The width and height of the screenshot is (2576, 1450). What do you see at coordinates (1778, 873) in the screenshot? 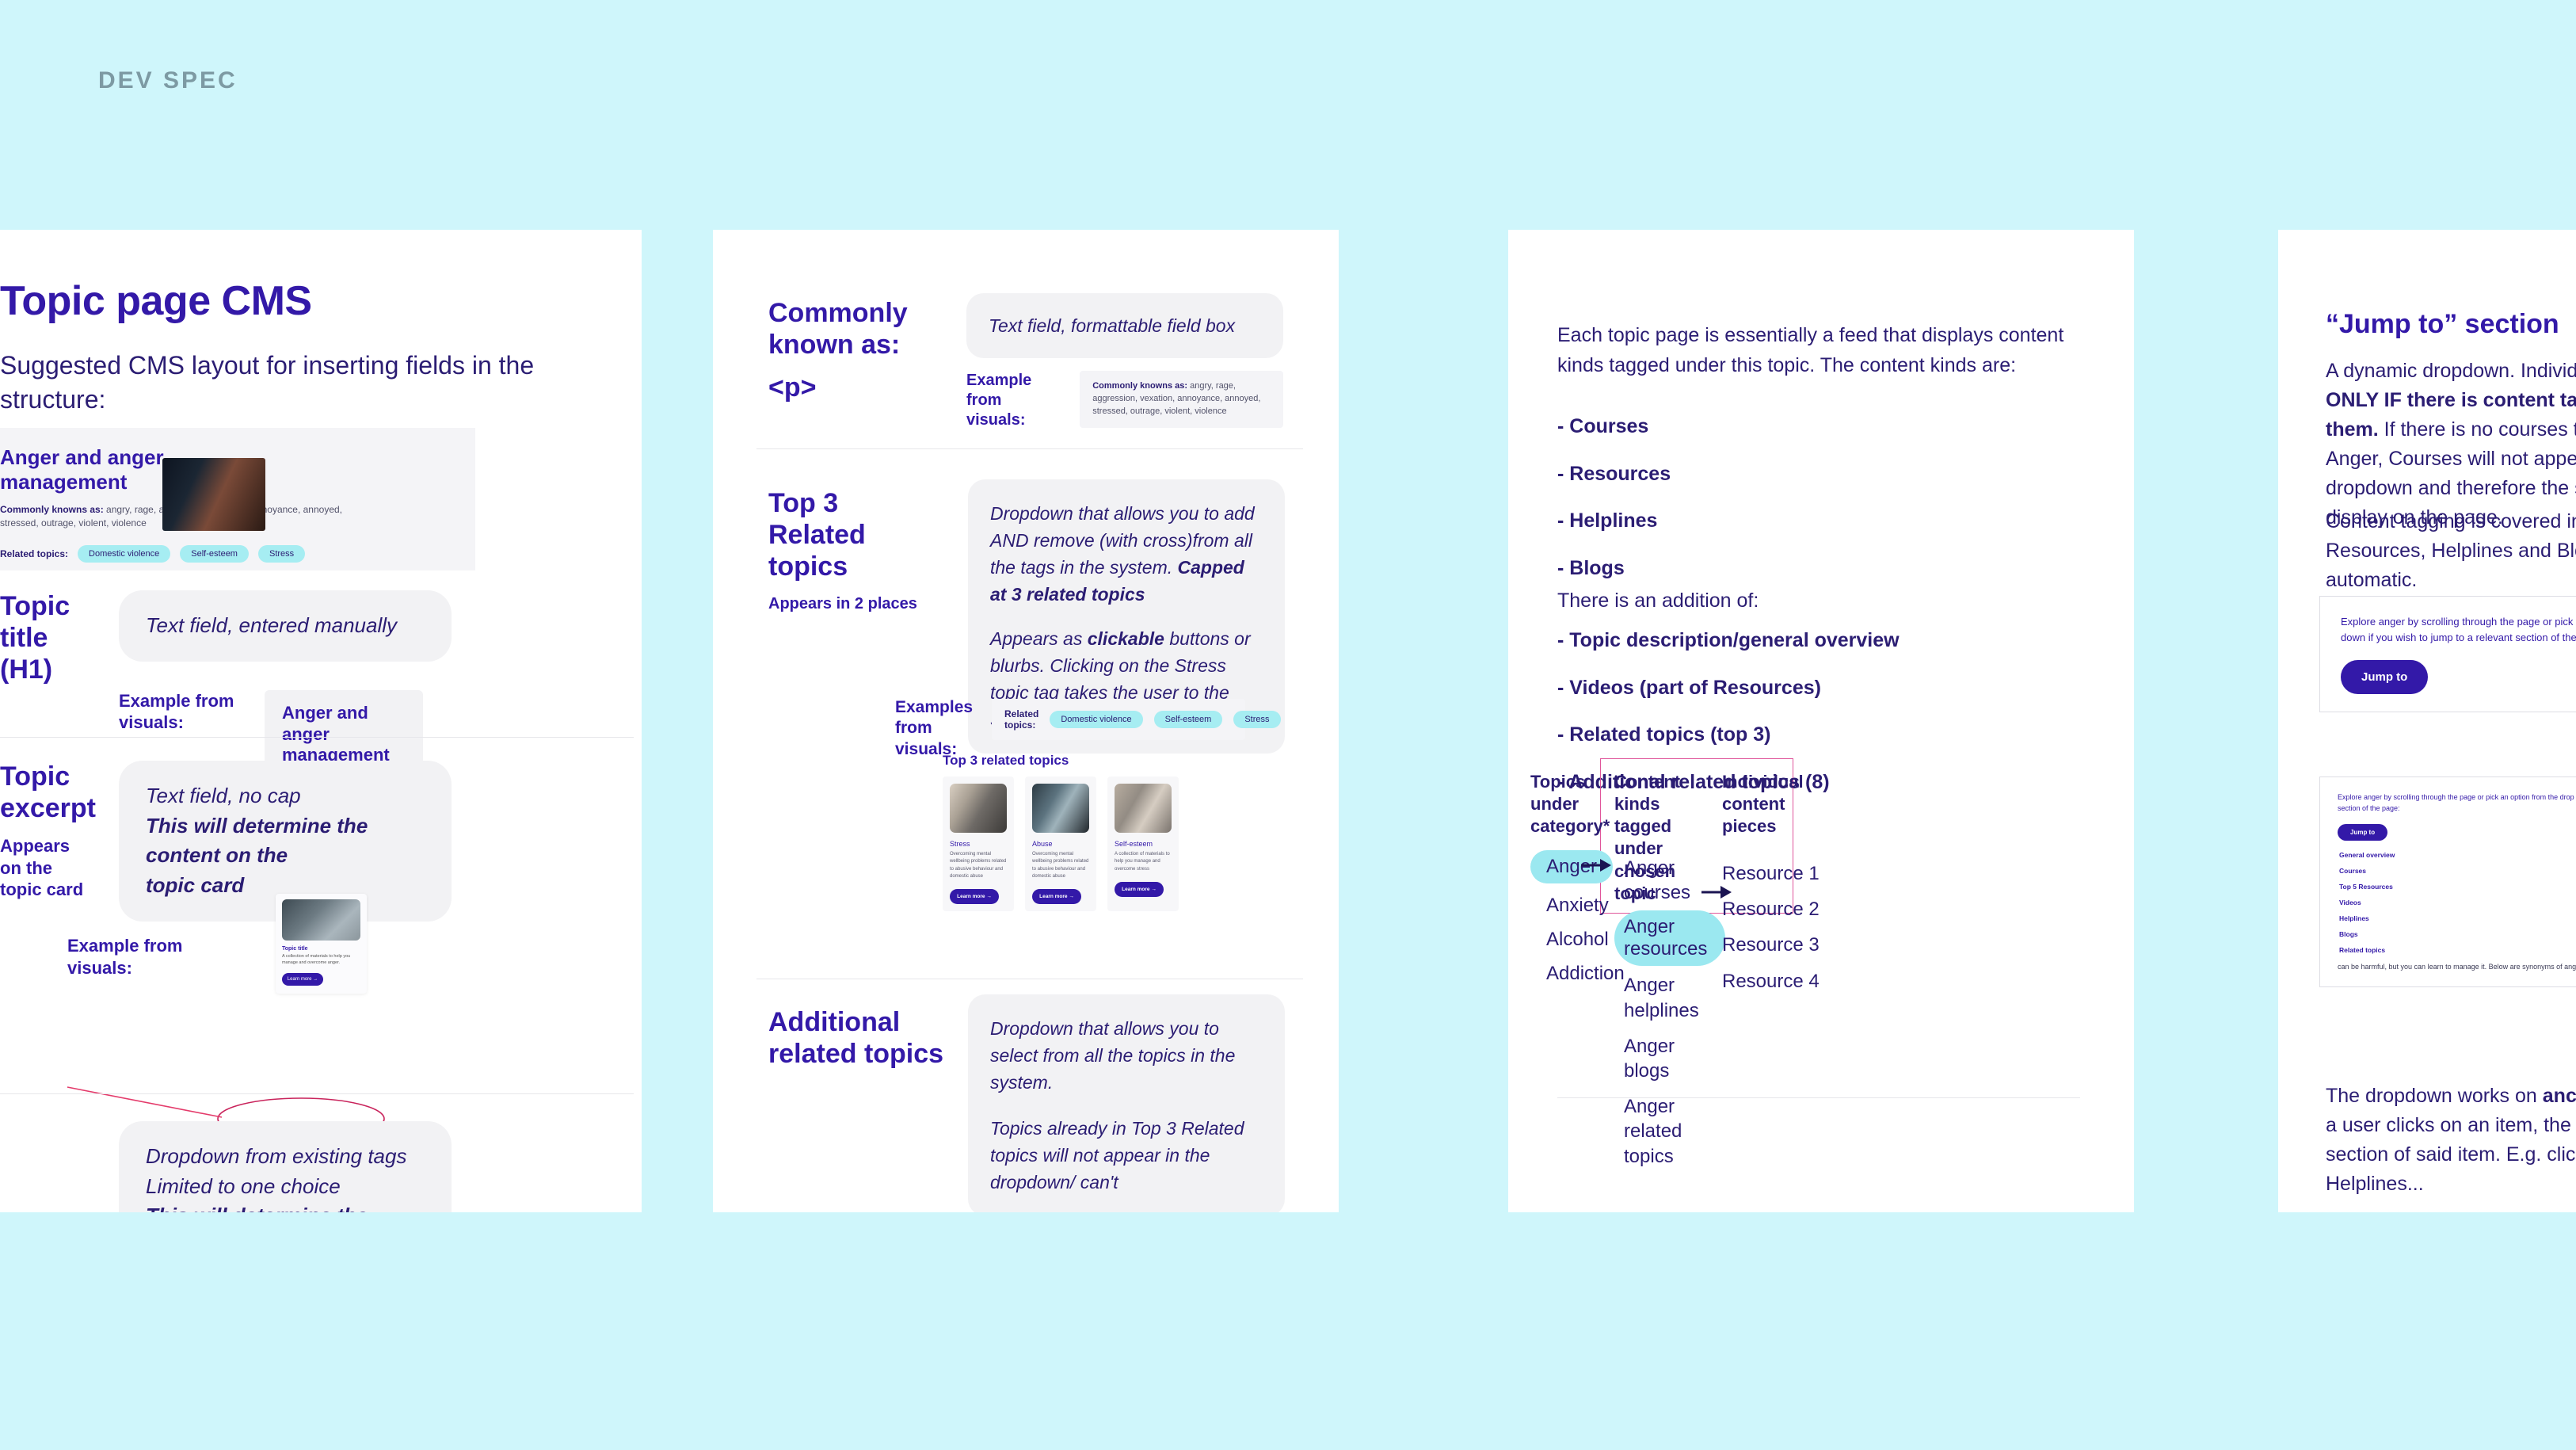
I see `diagram-resource-1: Resource 1` at bounding box center [1778, 873].